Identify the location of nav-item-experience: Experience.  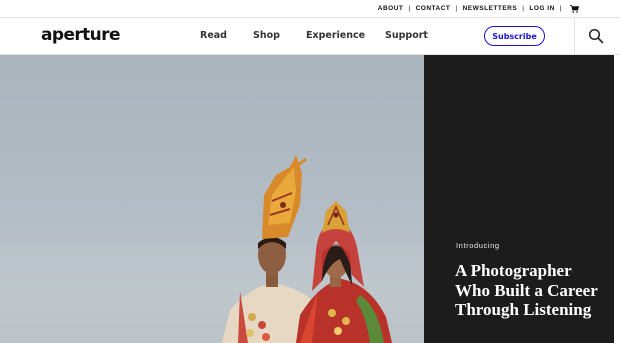
(335, 35).